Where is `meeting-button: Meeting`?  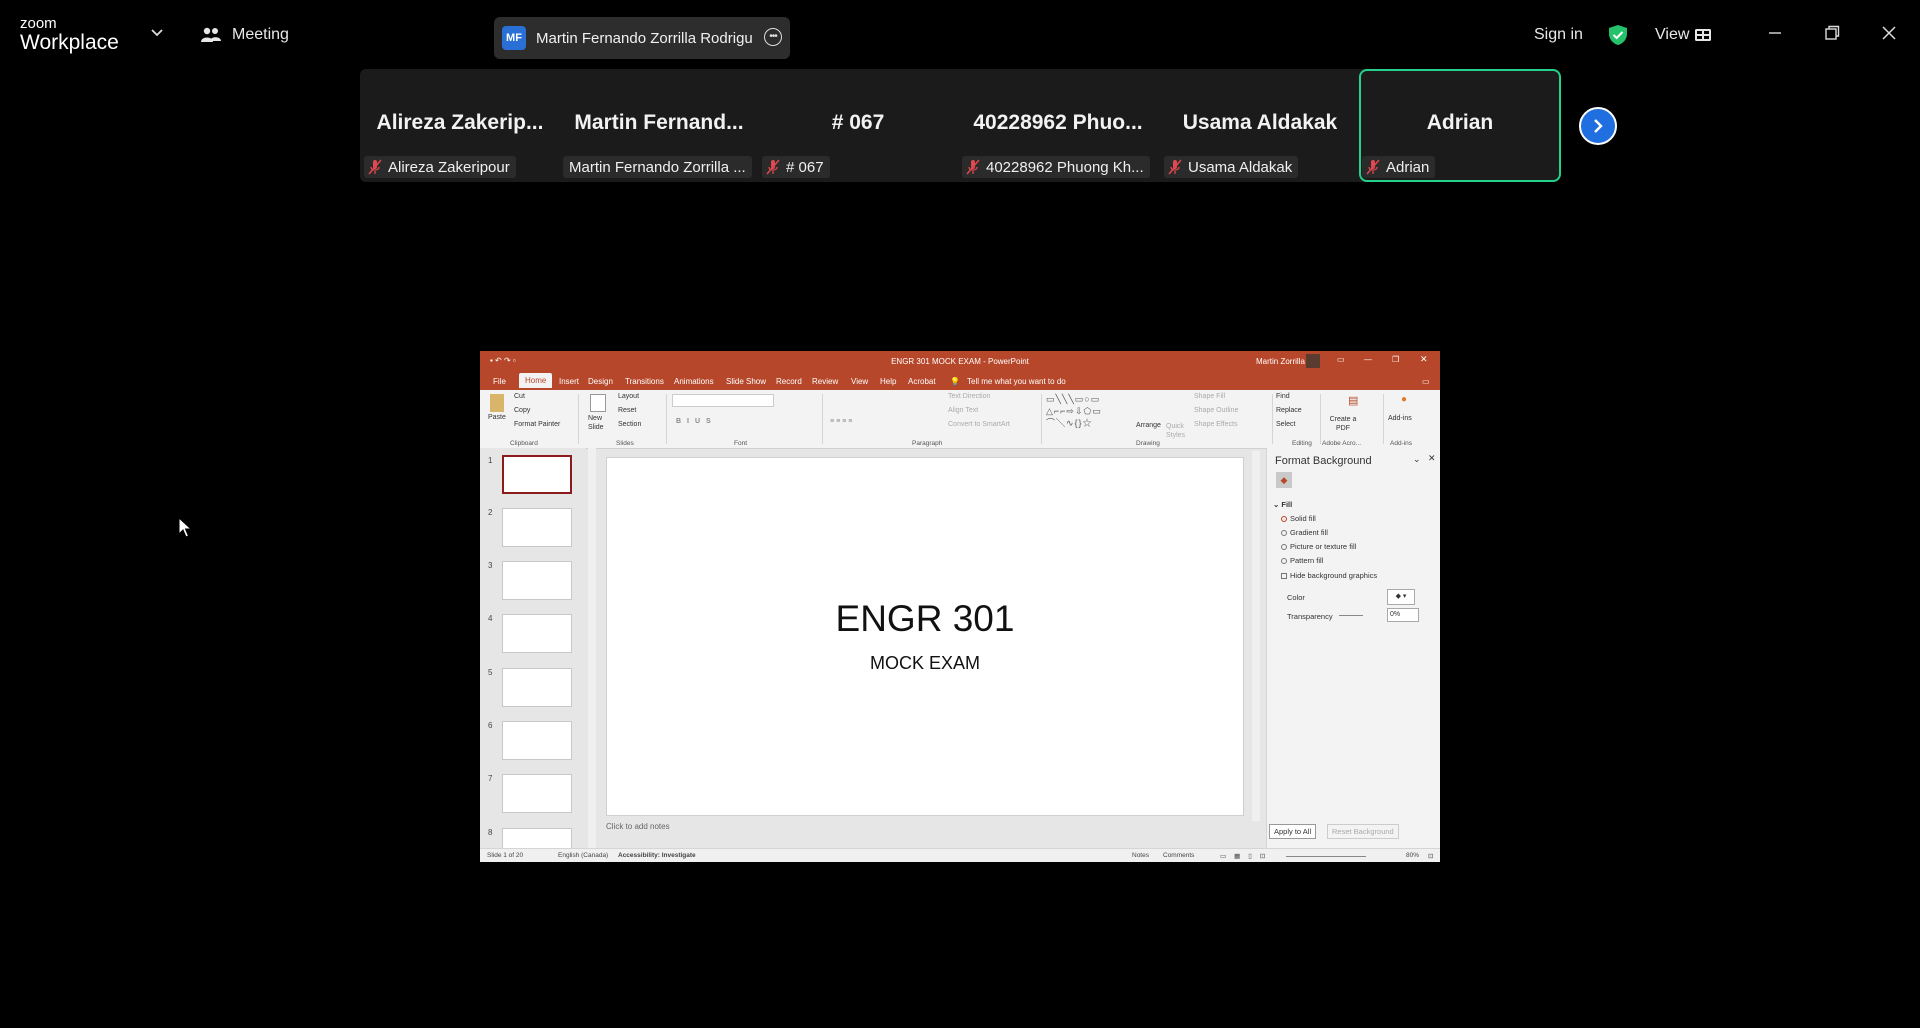 meeting-button: Meeting is located at coordinates (244, 35).